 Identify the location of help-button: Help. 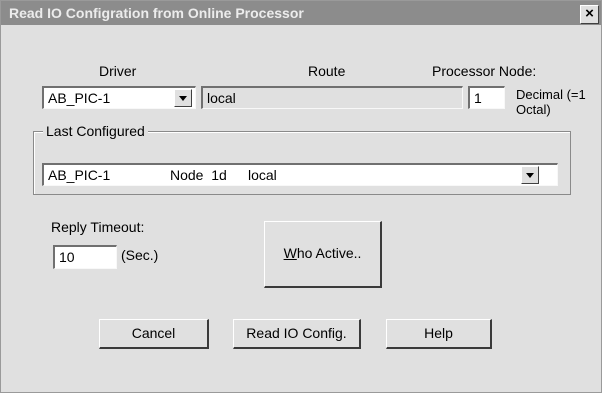
(439, 334).